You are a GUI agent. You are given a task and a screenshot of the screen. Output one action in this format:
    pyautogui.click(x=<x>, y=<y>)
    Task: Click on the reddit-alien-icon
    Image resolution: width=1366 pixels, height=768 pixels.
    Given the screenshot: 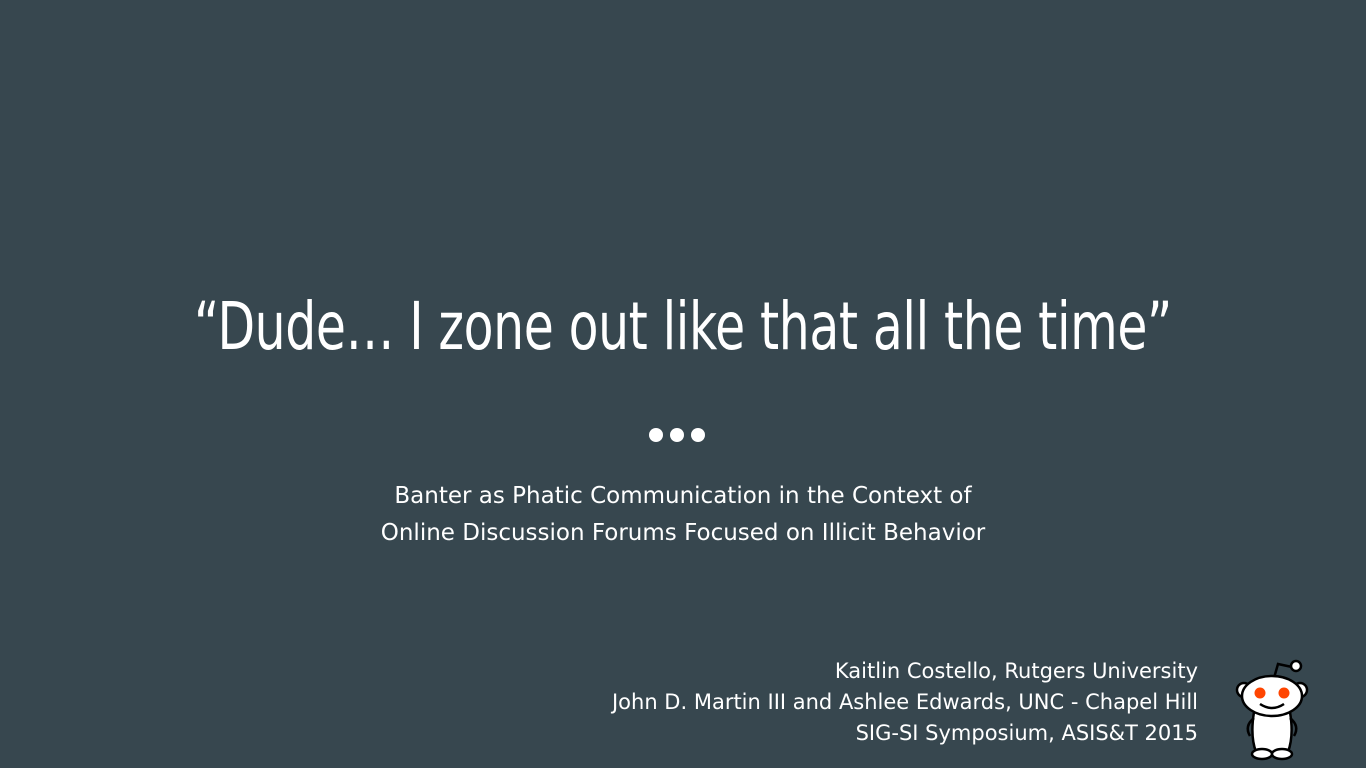 What is the action you would take?
    pyautogui.click(x=1272, y=710)
    